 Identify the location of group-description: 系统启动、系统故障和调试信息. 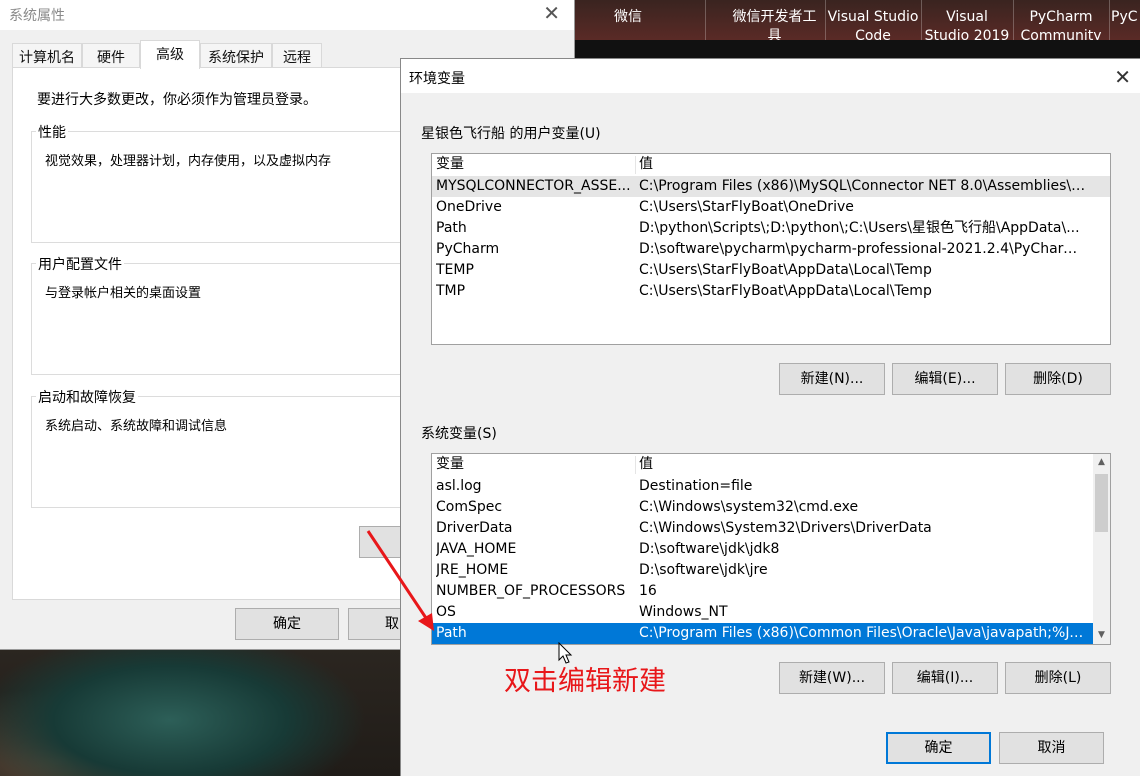
(136, 426).